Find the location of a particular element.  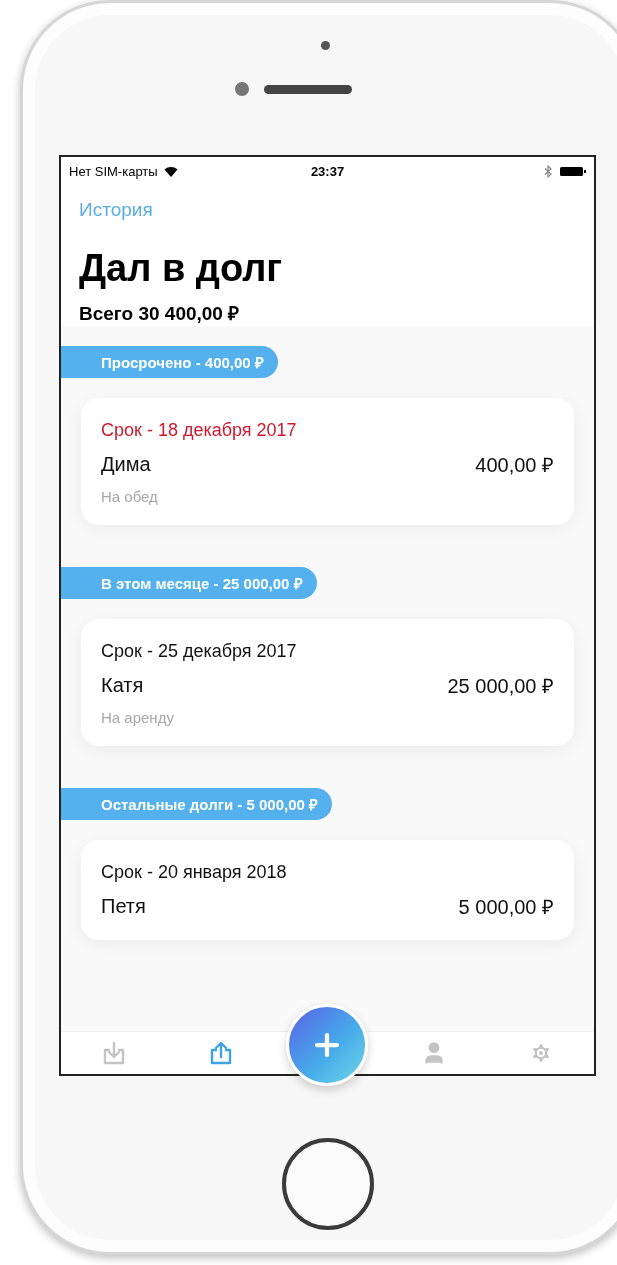

debtor-name: Дима is located at coordinates (126, 464).